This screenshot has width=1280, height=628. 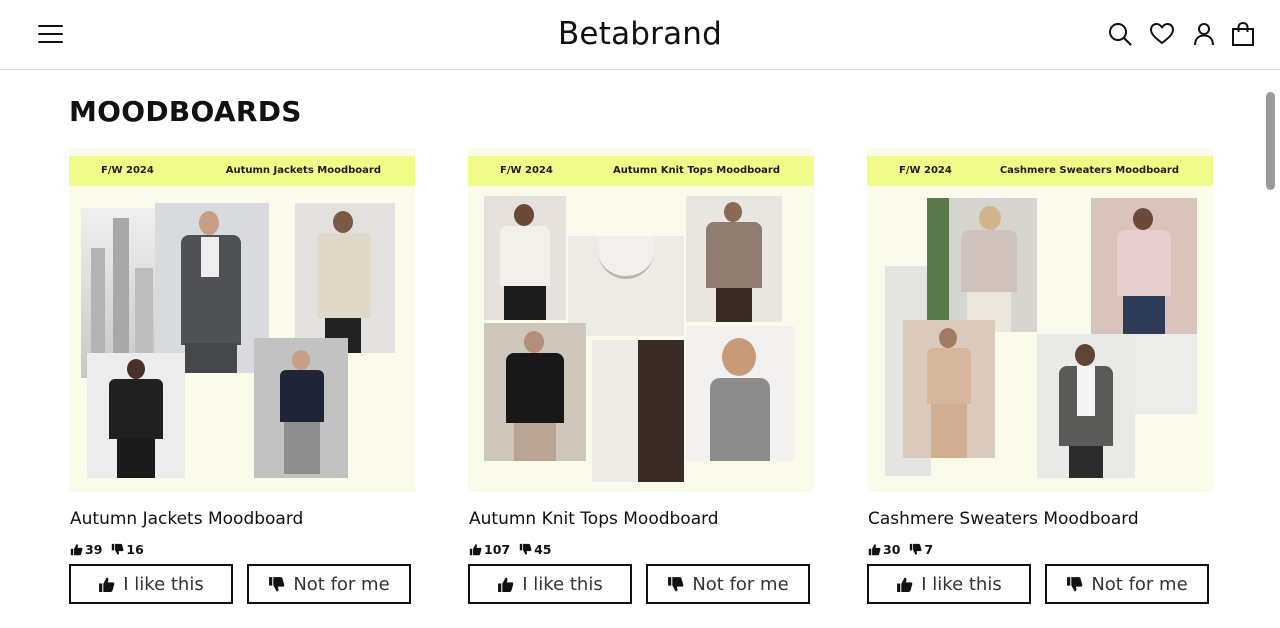 I want to click on brand-logo: Betabrand, so click(x=640, y=34).